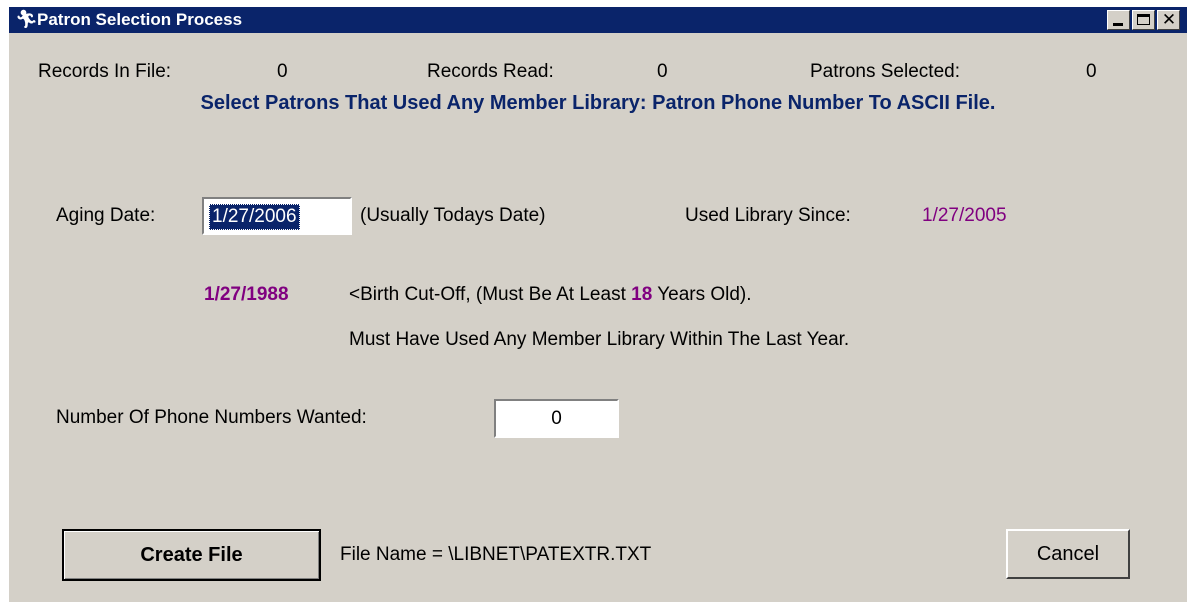 Image resolution: width=1198 pixels, height=607 pixels. I want to click on file-name-text: File Name = \LIBNET\PATEXTR.TXT, so click(496, 554).